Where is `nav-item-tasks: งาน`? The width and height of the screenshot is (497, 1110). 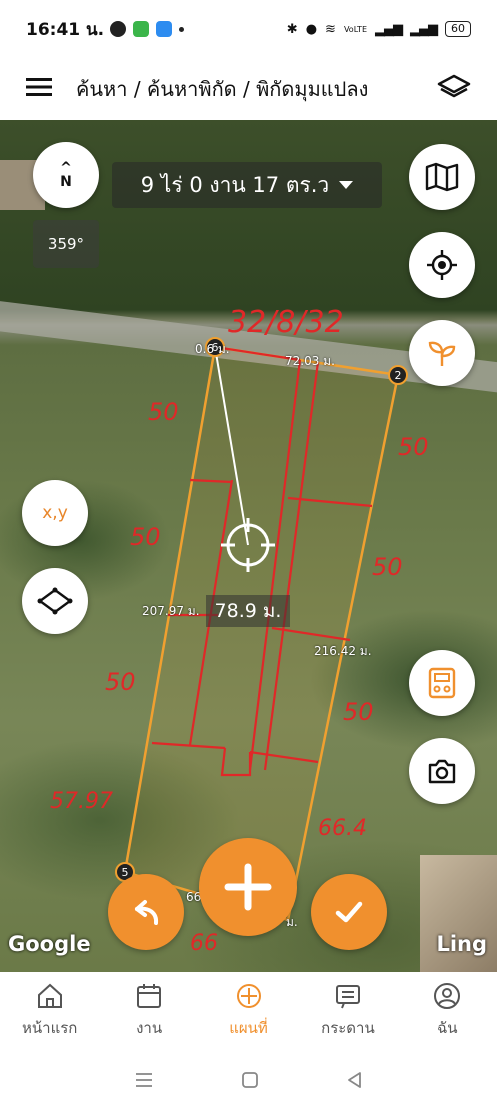
nav-item-tasks: งาน is located at coordinates (148, 1011).